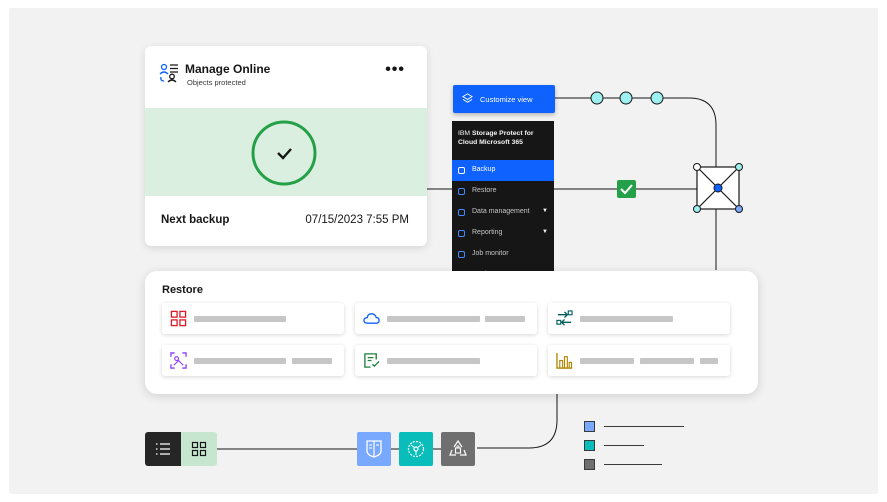 The image size is (887, 502). What do you see at coordinates (484, 190) in the screenshot?
I see `nav-item-label: Restore` at bounding box center [484, 190].